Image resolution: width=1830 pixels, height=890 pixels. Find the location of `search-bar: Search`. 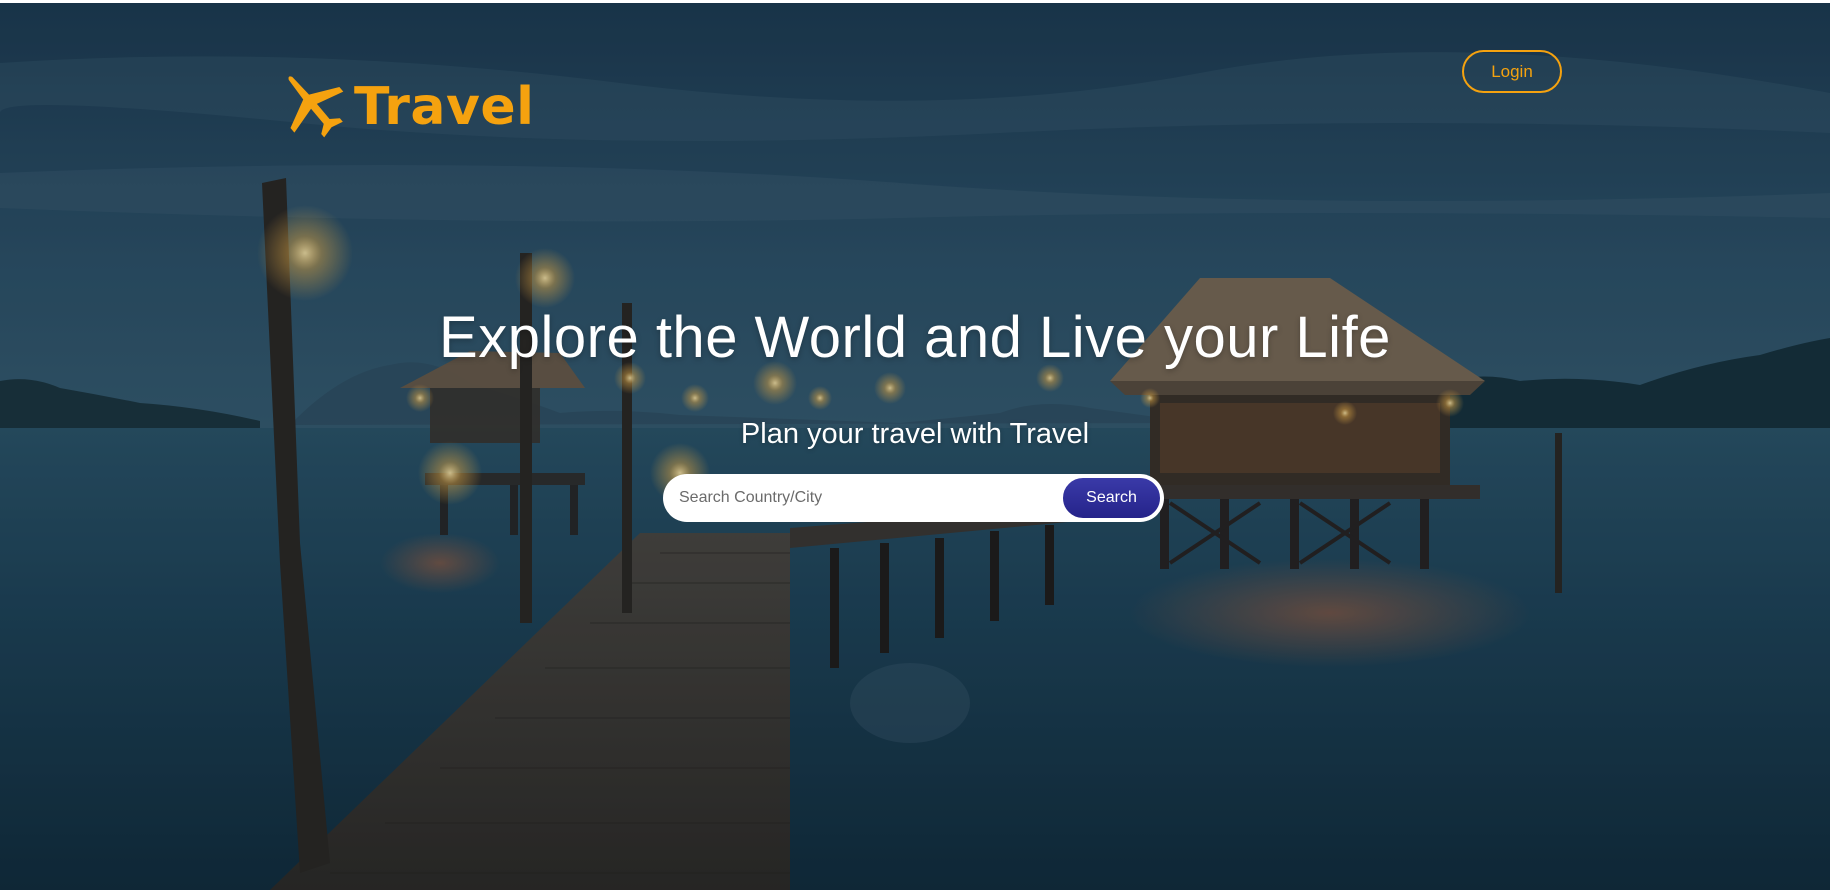

search-bar: Search is located at coordinates (913, 498).